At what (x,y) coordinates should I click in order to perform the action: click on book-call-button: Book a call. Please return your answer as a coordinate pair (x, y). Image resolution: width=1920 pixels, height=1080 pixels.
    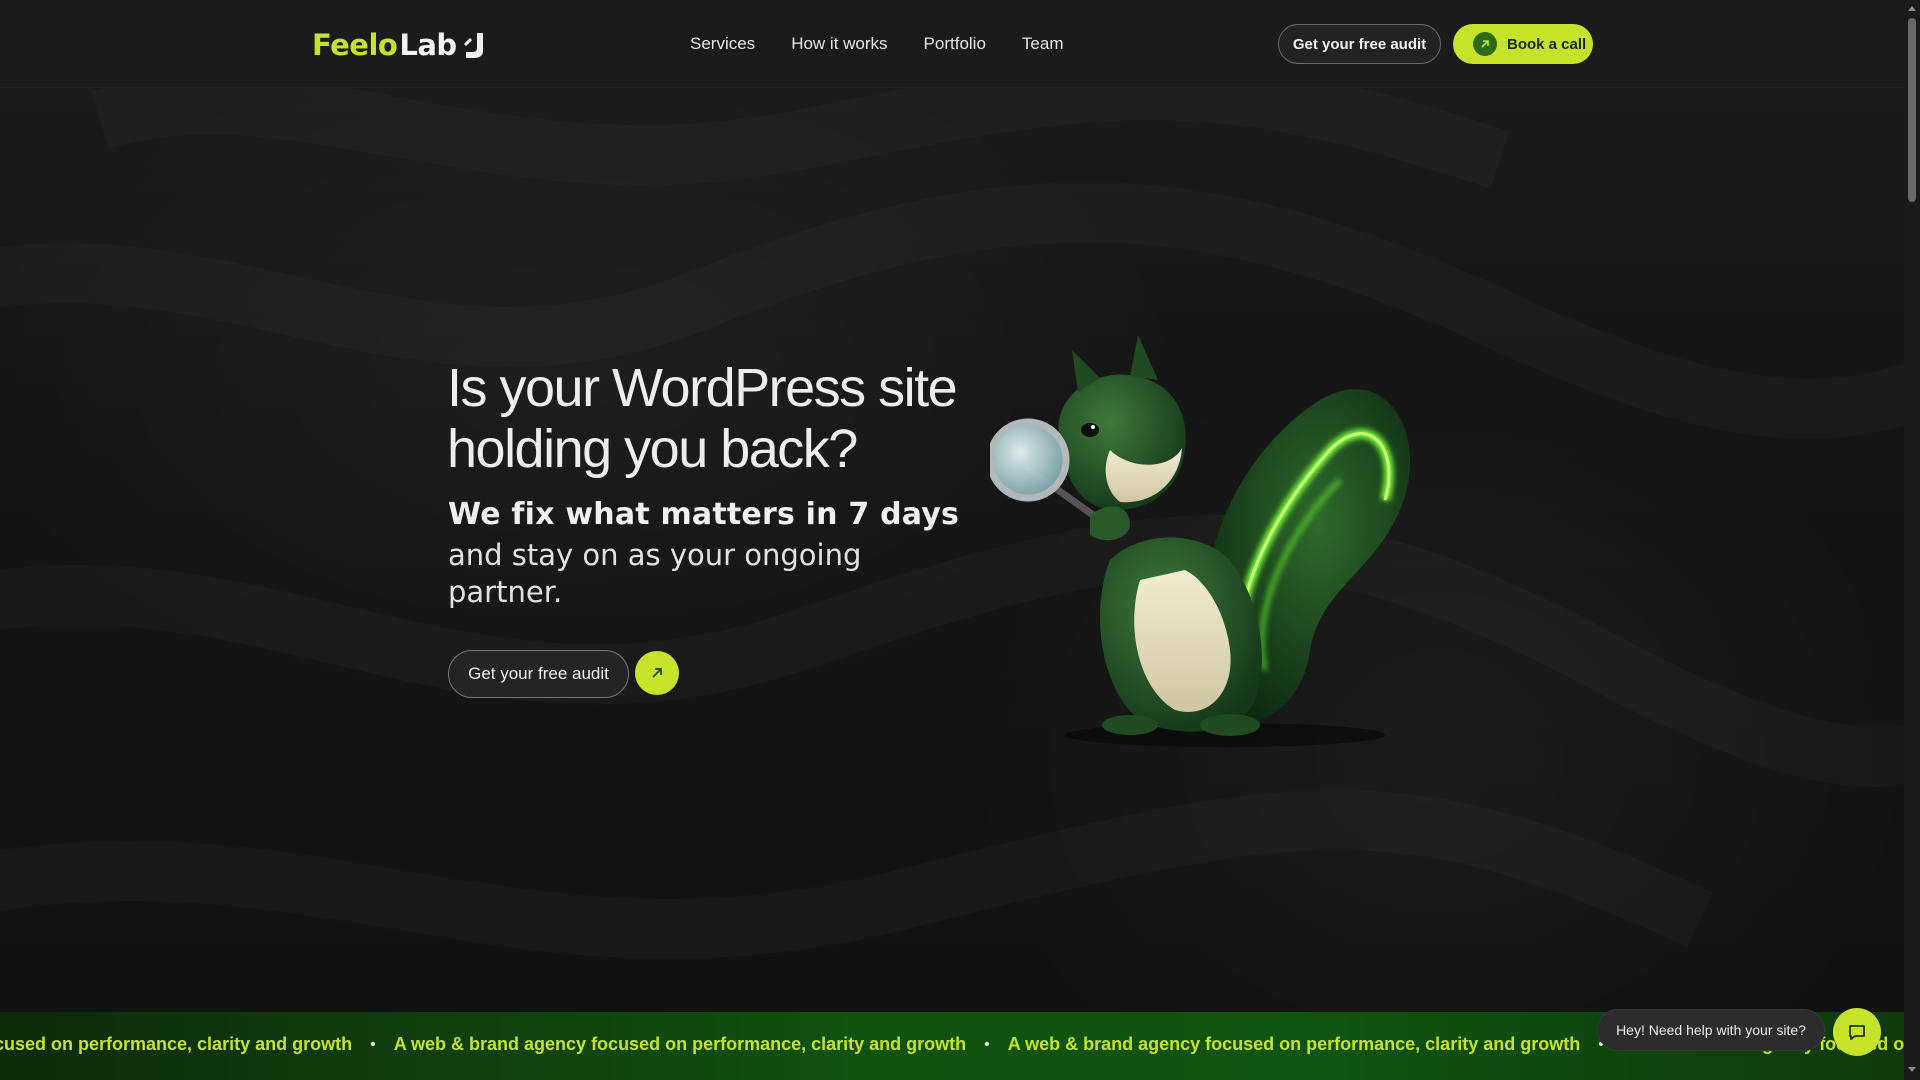
    Looking at the image, I should click on (1523, 44).